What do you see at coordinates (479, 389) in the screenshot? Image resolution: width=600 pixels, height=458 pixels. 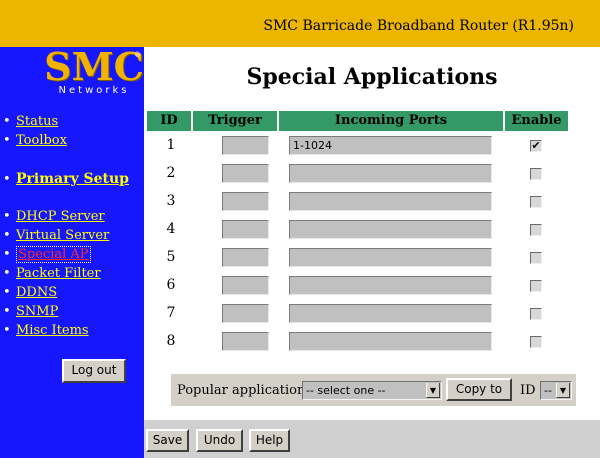 I see `copy-to-button: Copy to` at bounding box center [479, 389].